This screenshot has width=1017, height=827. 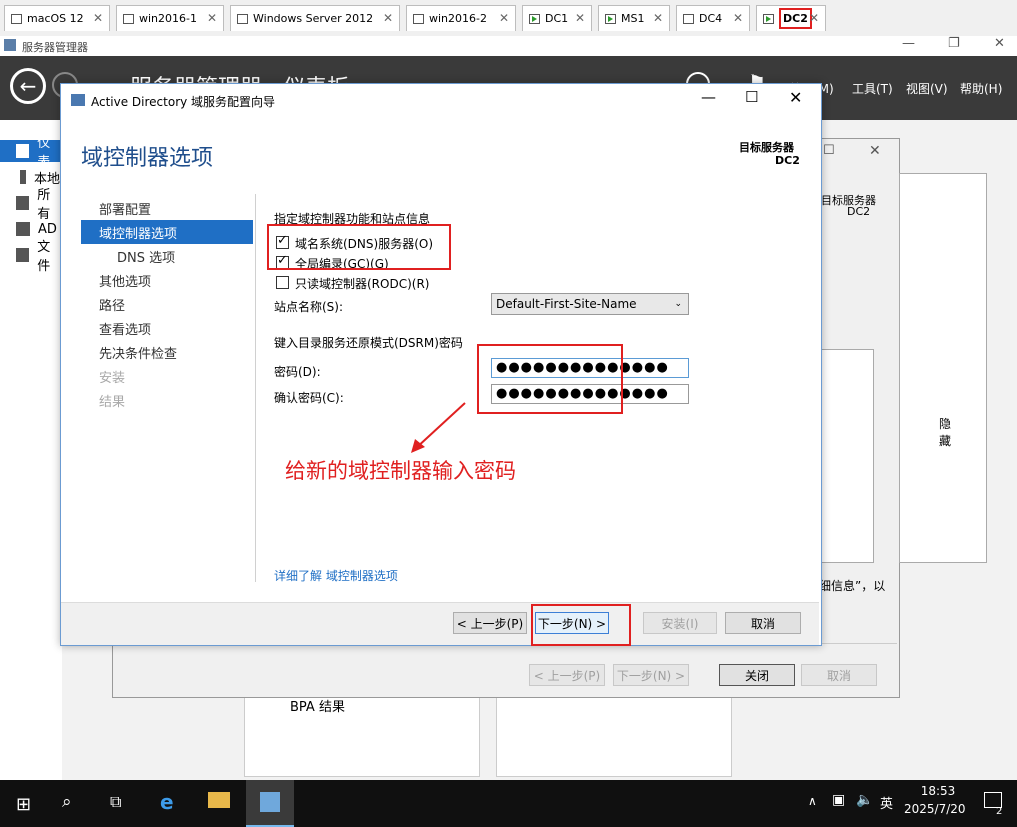 I want to click on annotation-arrow, so click(x=438, y=427).